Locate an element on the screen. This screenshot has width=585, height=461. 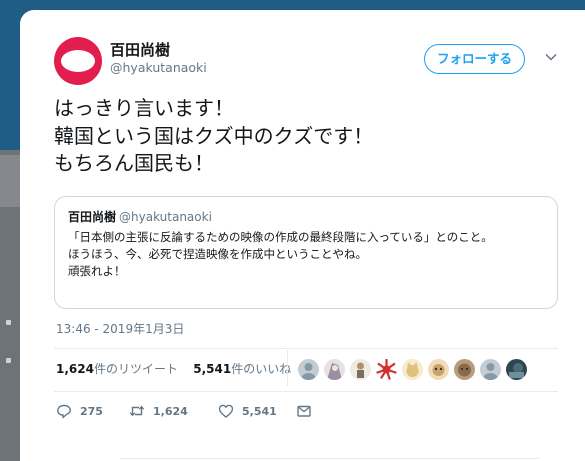
tweet-text-line: 韓国という国はクズ中のクズです！ is located at coordinates (214, 135).